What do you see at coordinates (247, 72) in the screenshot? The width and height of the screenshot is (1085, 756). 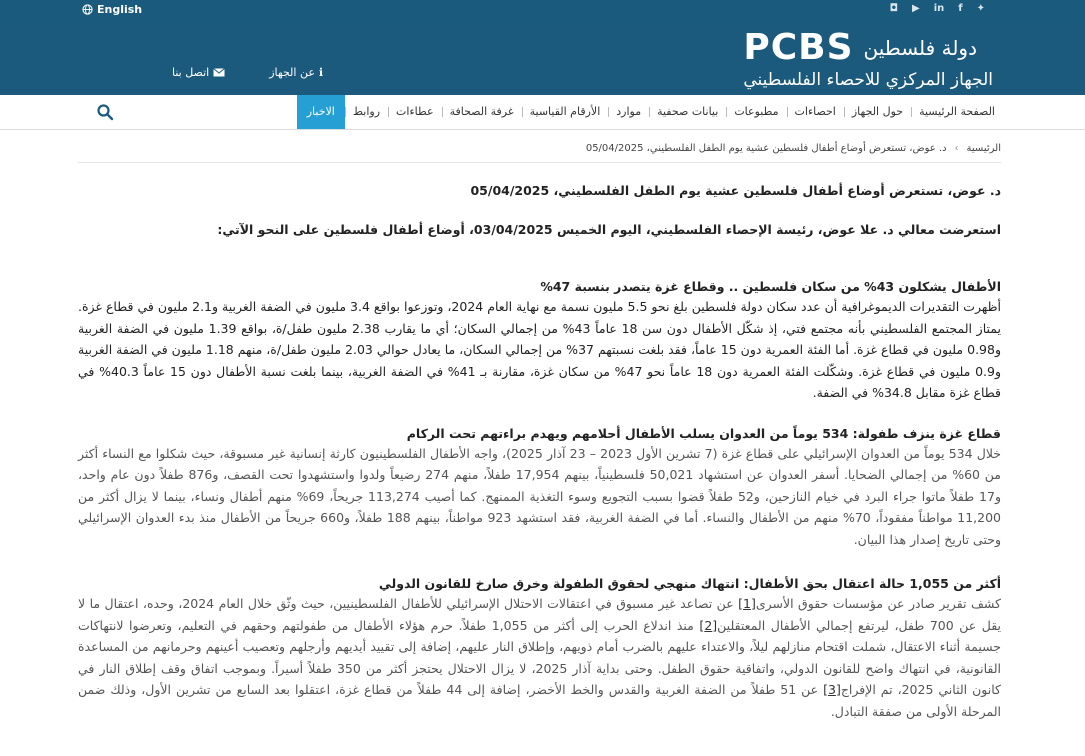 I see `header-links: اتصل بنا عن الجهاز ℹ` at bounding box center [247, 72].